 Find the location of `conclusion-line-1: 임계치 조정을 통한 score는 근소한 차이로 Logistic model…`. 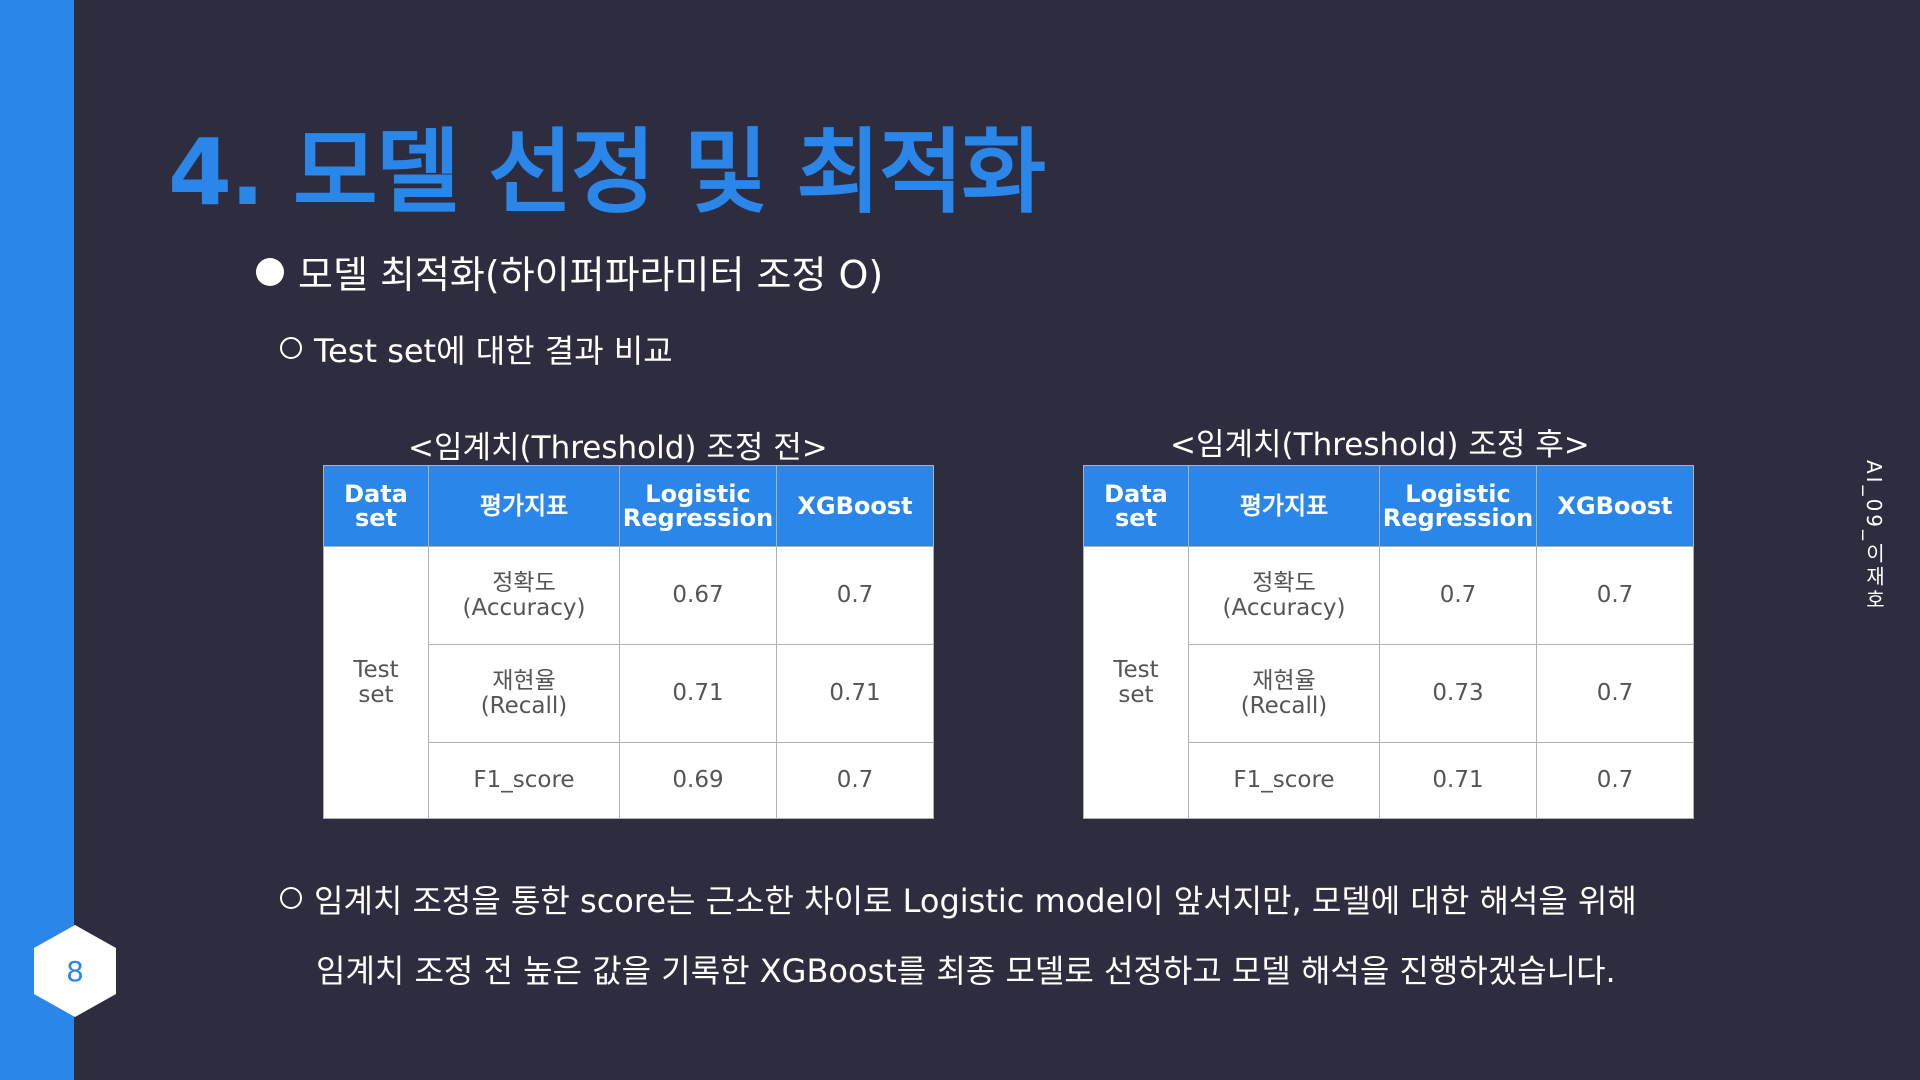

conclusion-line-1: 임계치 조정을 통한 score는 근소한 차이로 Logistic model… is located at coordinates (958, 899).